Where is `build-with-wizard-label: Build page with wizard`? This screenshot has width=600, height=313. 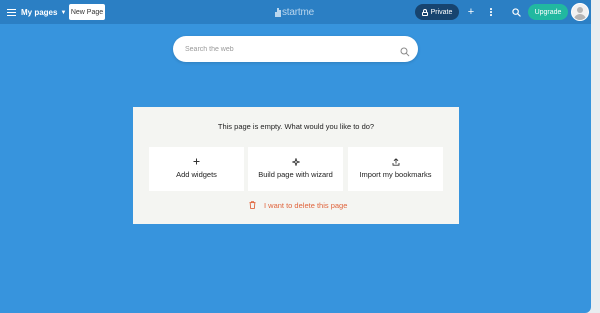 build-with-wizard-label: Build page with wizard is located at coordinates (295, 174).